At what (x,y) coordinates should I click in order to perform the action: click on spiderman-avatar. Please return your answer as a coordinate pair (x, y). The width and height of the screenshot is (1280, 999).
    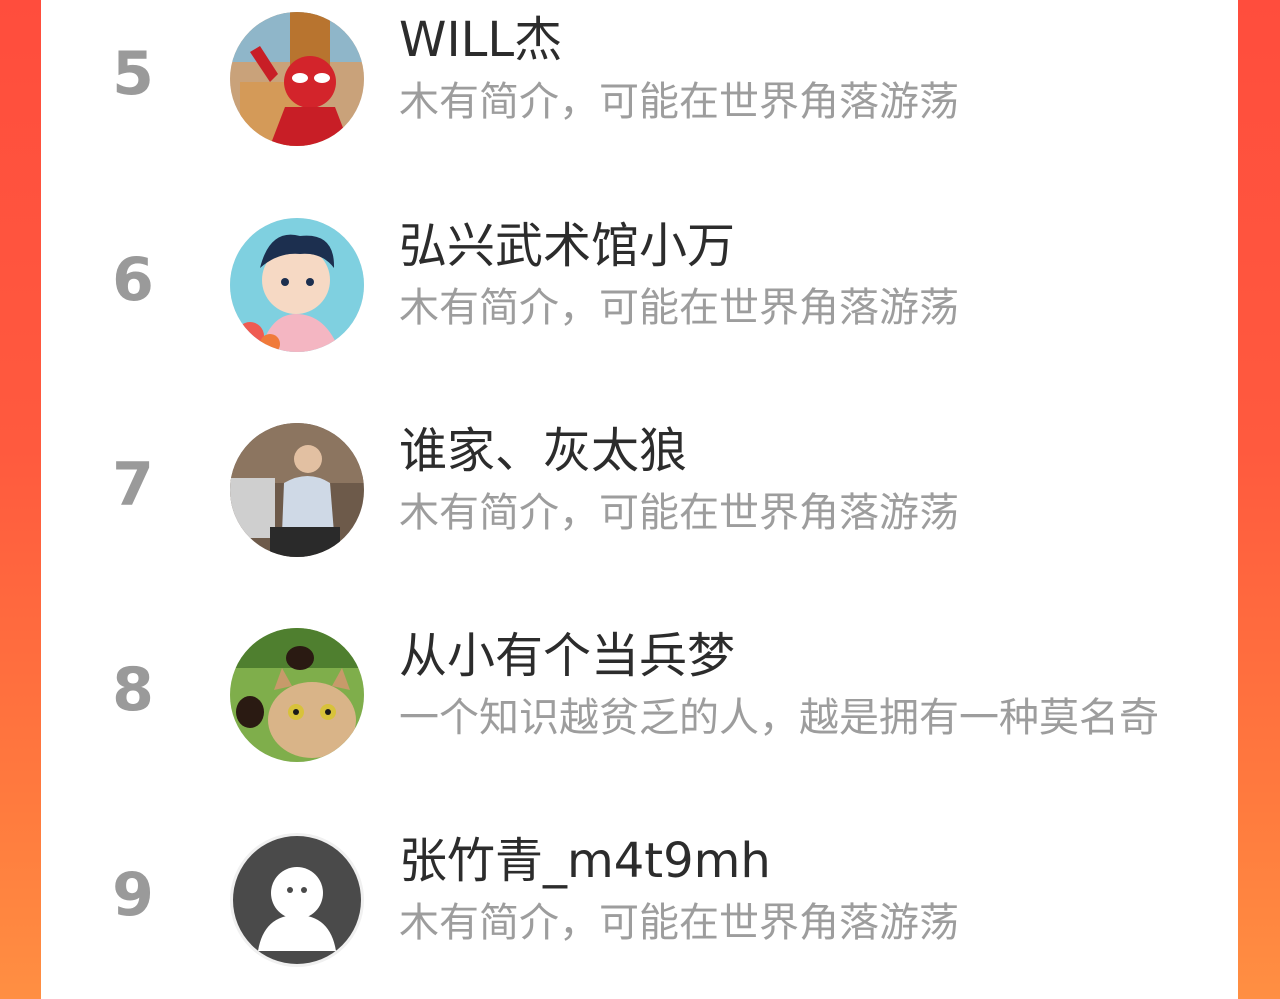
    Looking at the image, I should click on (297, 79).